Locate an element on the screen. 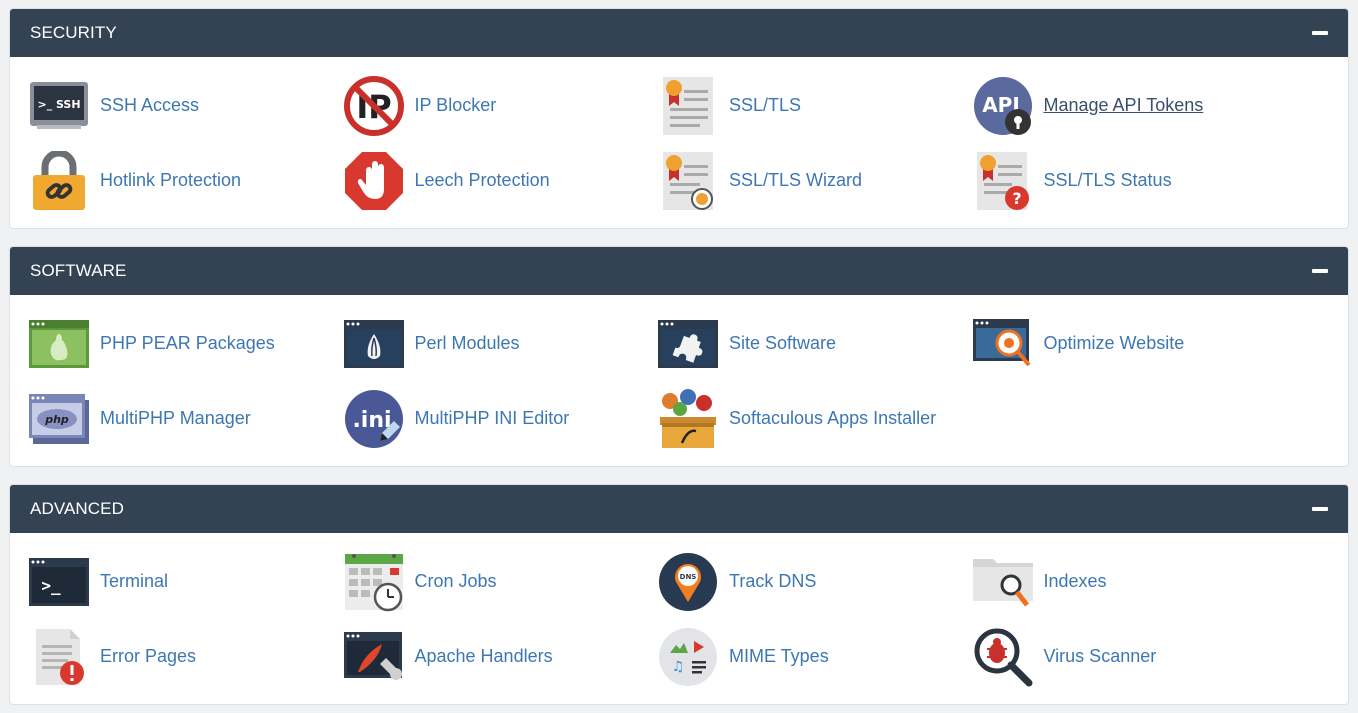  terminal-icon: >_ is located at coordinates (59, 582).